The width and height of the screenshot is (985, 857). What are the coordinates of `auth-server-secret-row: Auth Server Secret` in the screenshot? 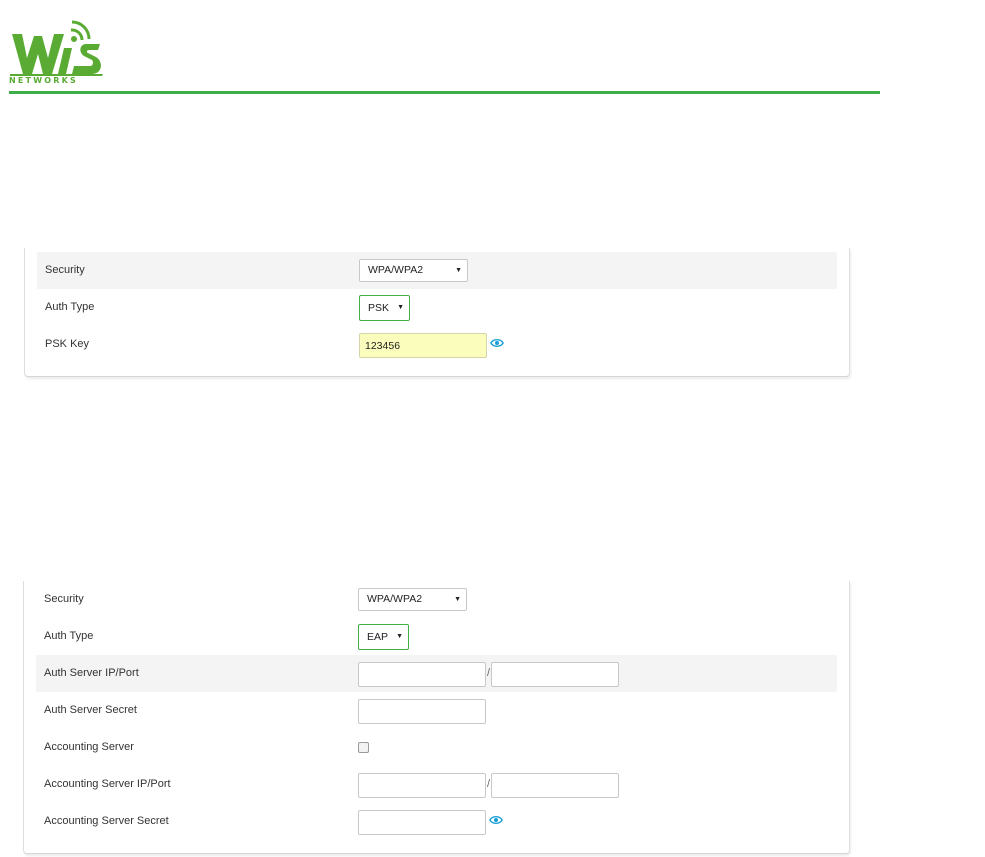 It's located at (436, 710).